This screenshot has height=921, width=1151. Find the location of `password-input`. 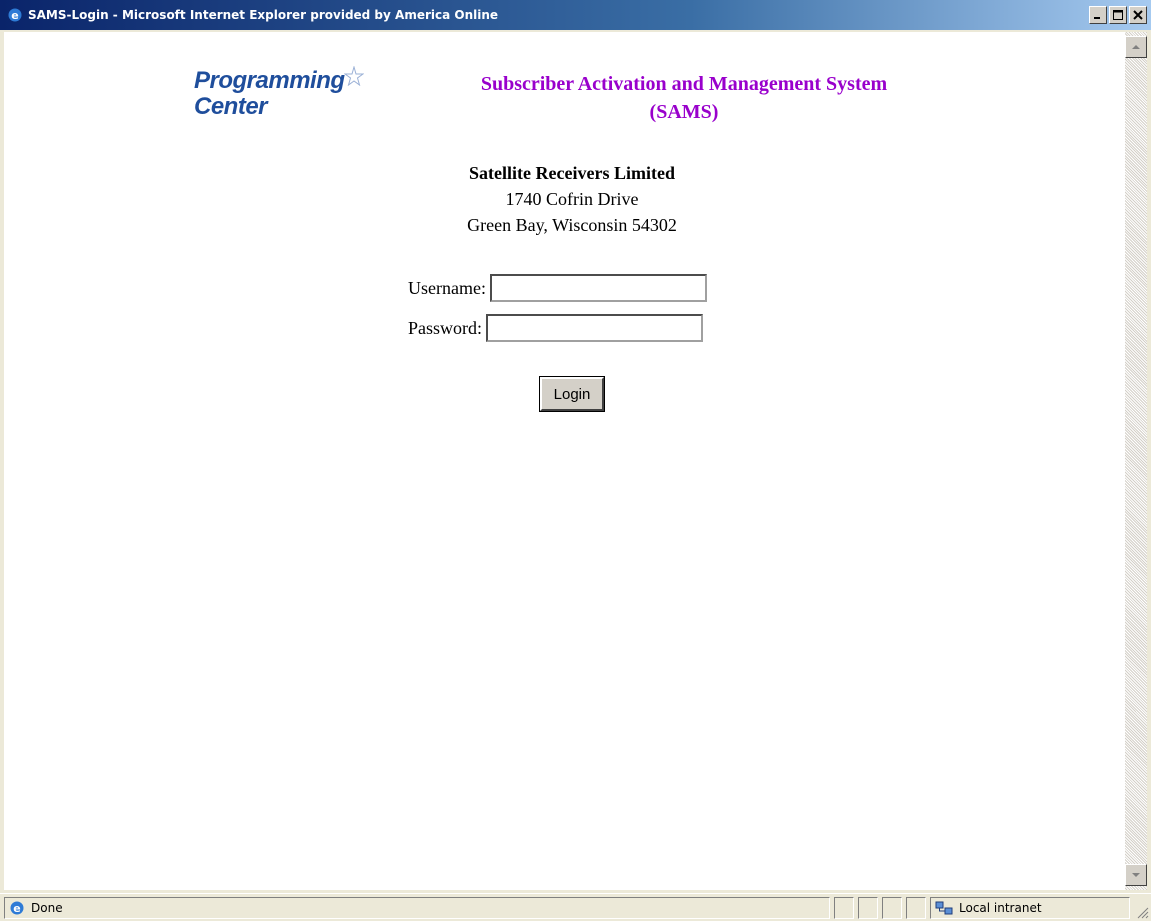

password-input is located at coordinates (595, 328).